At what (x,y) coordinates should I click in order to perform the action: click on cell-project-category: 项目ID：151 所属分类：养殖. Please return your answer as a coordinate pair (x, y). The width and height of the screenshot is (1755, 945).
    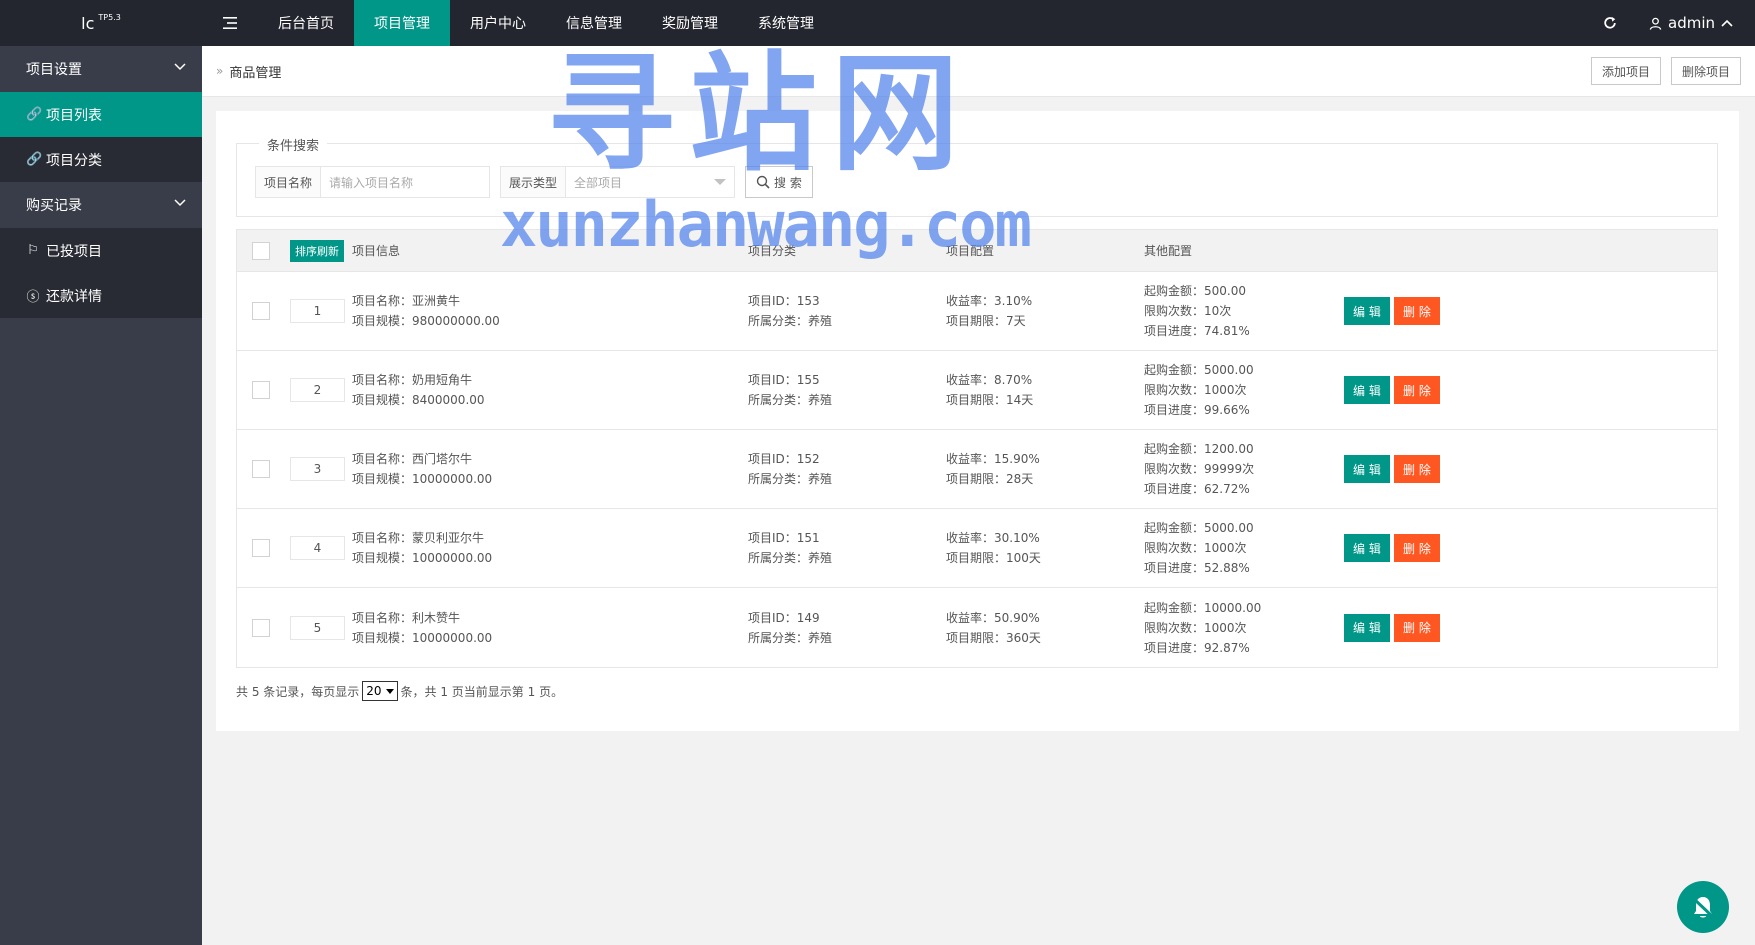
    Looking at the image, I should click on (790, 548).